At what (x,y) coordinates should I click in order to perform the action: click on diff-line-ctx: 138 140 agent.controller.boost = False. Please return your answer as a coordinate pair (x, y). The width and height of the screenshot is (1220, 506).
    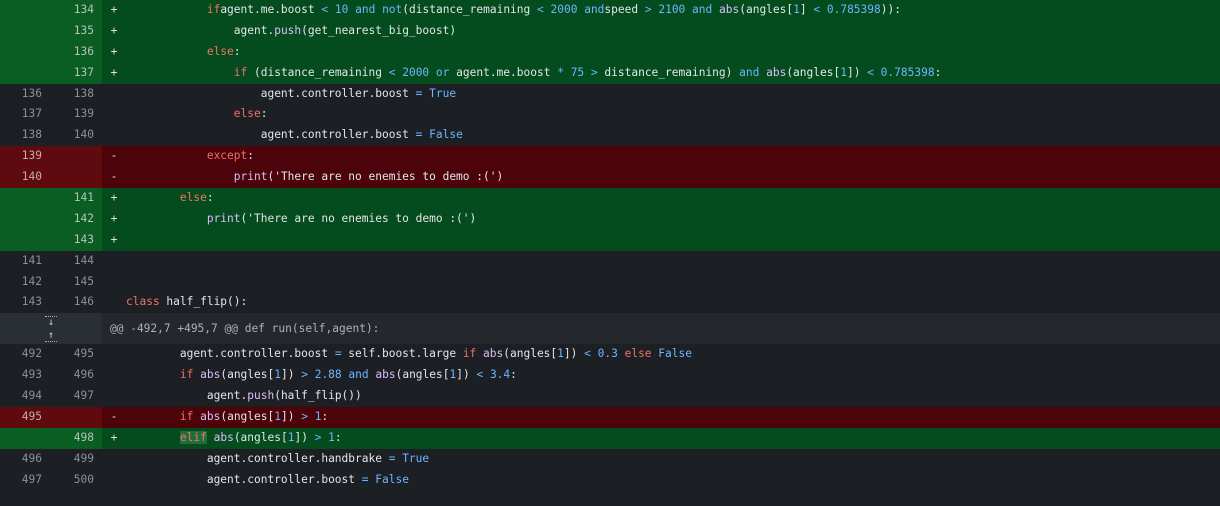
    Looking at the image, I should click on (610, 136).